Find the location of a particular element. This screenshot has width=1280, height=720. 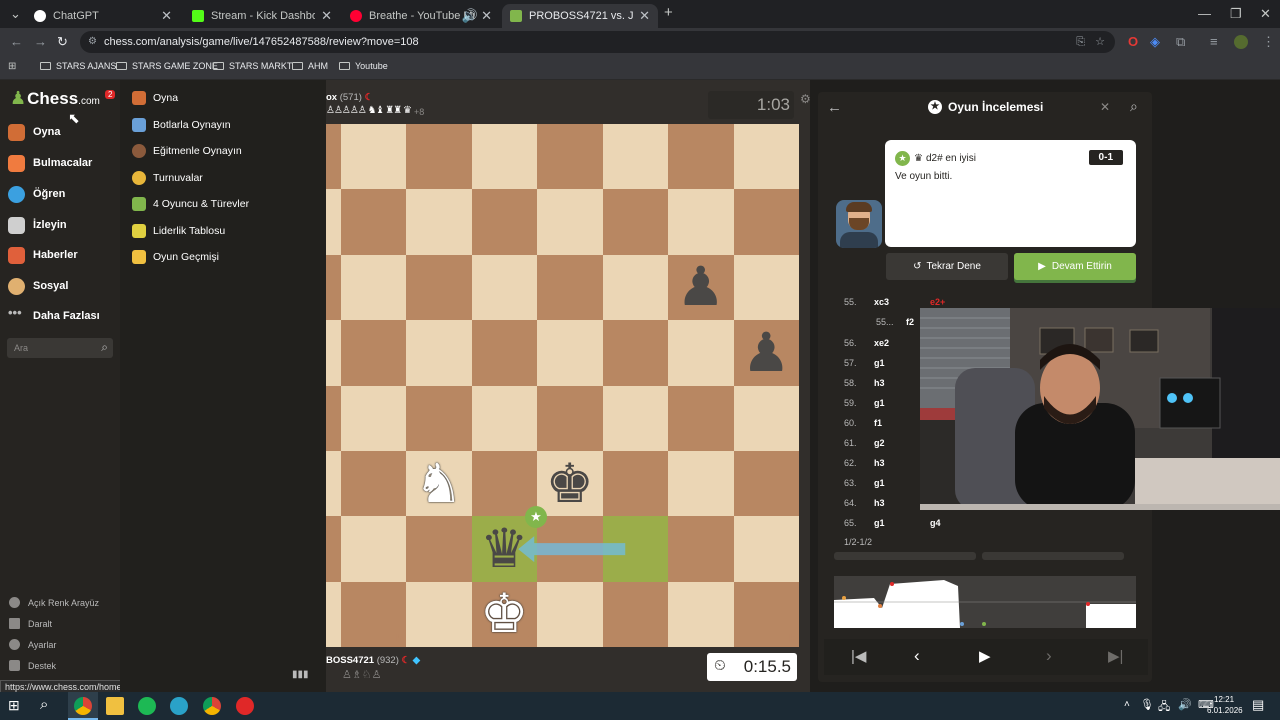

prev-move-icon: ‹ is located at coordinates (917, 656).